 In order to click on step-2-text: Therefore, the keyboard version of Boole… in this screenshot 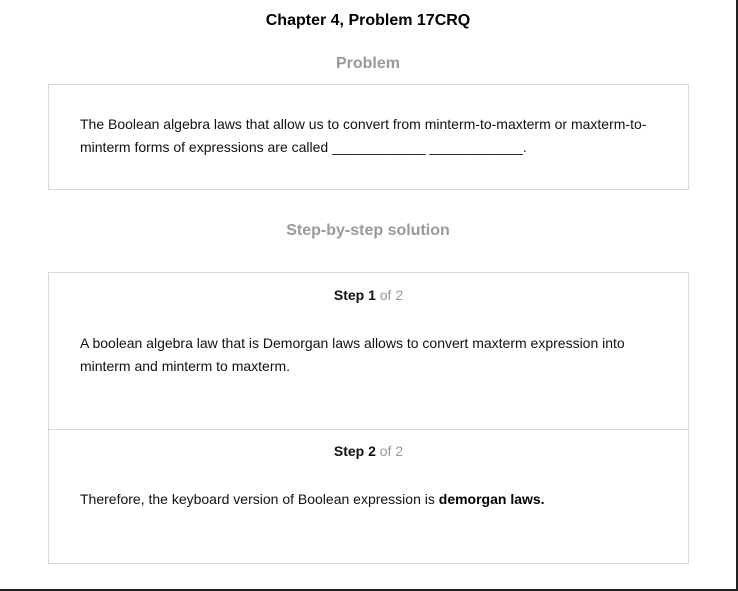, I will do `click(369, 499)`.